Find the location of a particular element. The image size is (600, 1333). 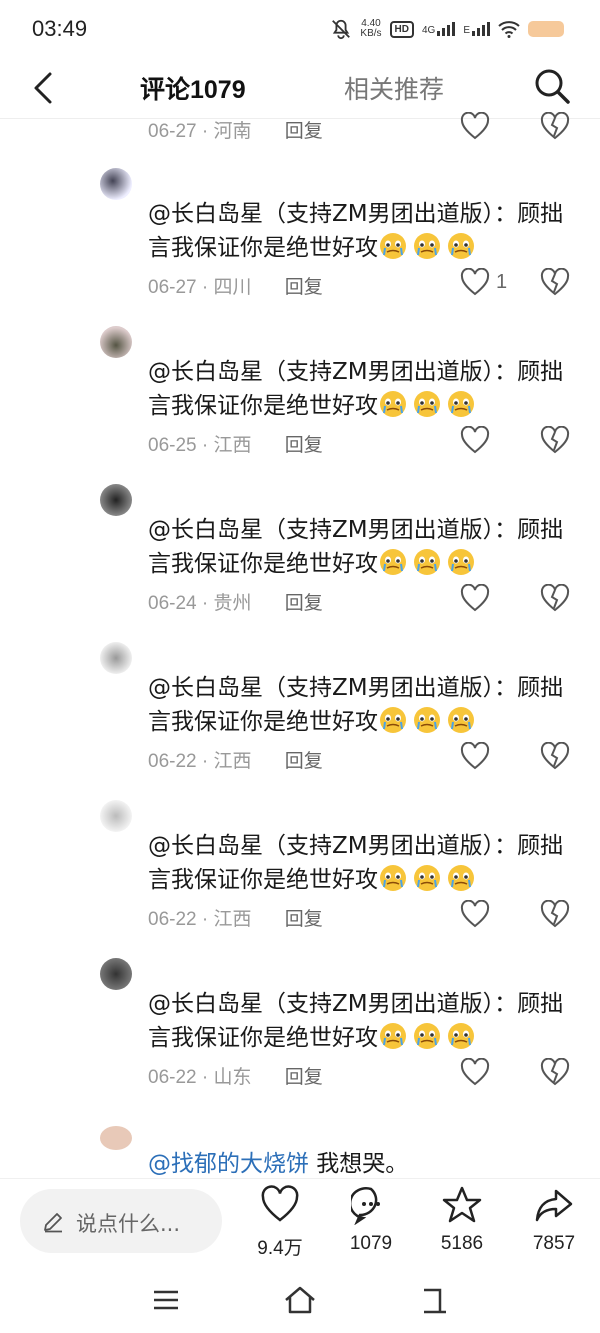

signal-4g-icon: 4G is located at coordinates (439, 29).